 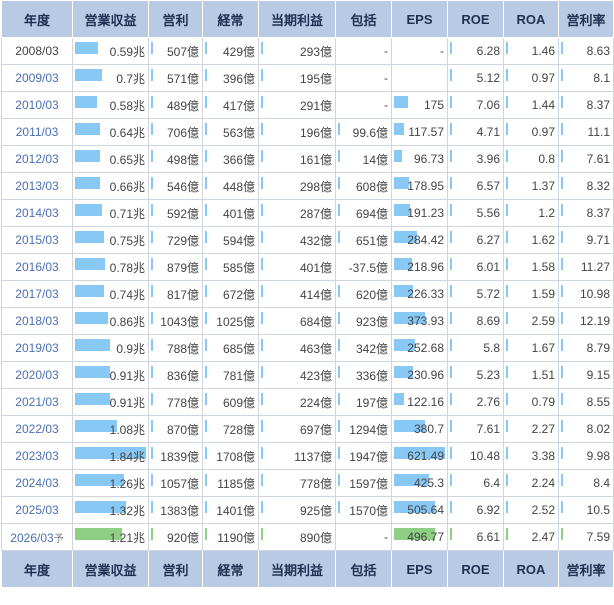 I want to click on year-link: 2012/03, so click(x=37, y=159).